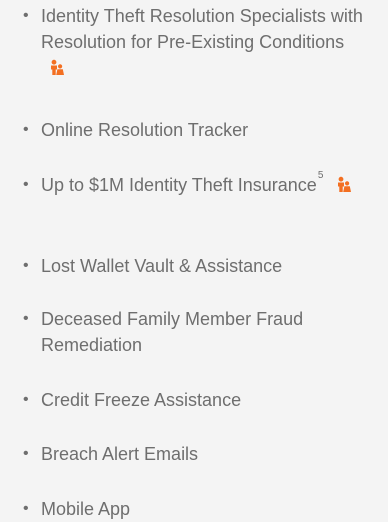  I want to click on feature-item-online-resolution-tracker: • Online Resolution Tracker, so click(198, 130).